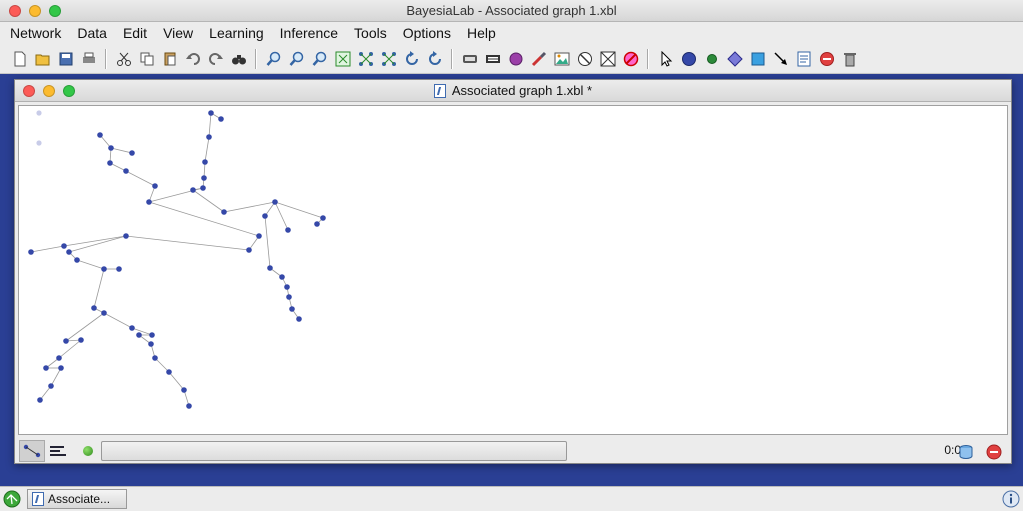 The height and width of the screenshot is (511, 1023). What do you see at coordinates (427, 33) in the screenshot?
I see `menu-options: Options` at bounding box center [427, 33].